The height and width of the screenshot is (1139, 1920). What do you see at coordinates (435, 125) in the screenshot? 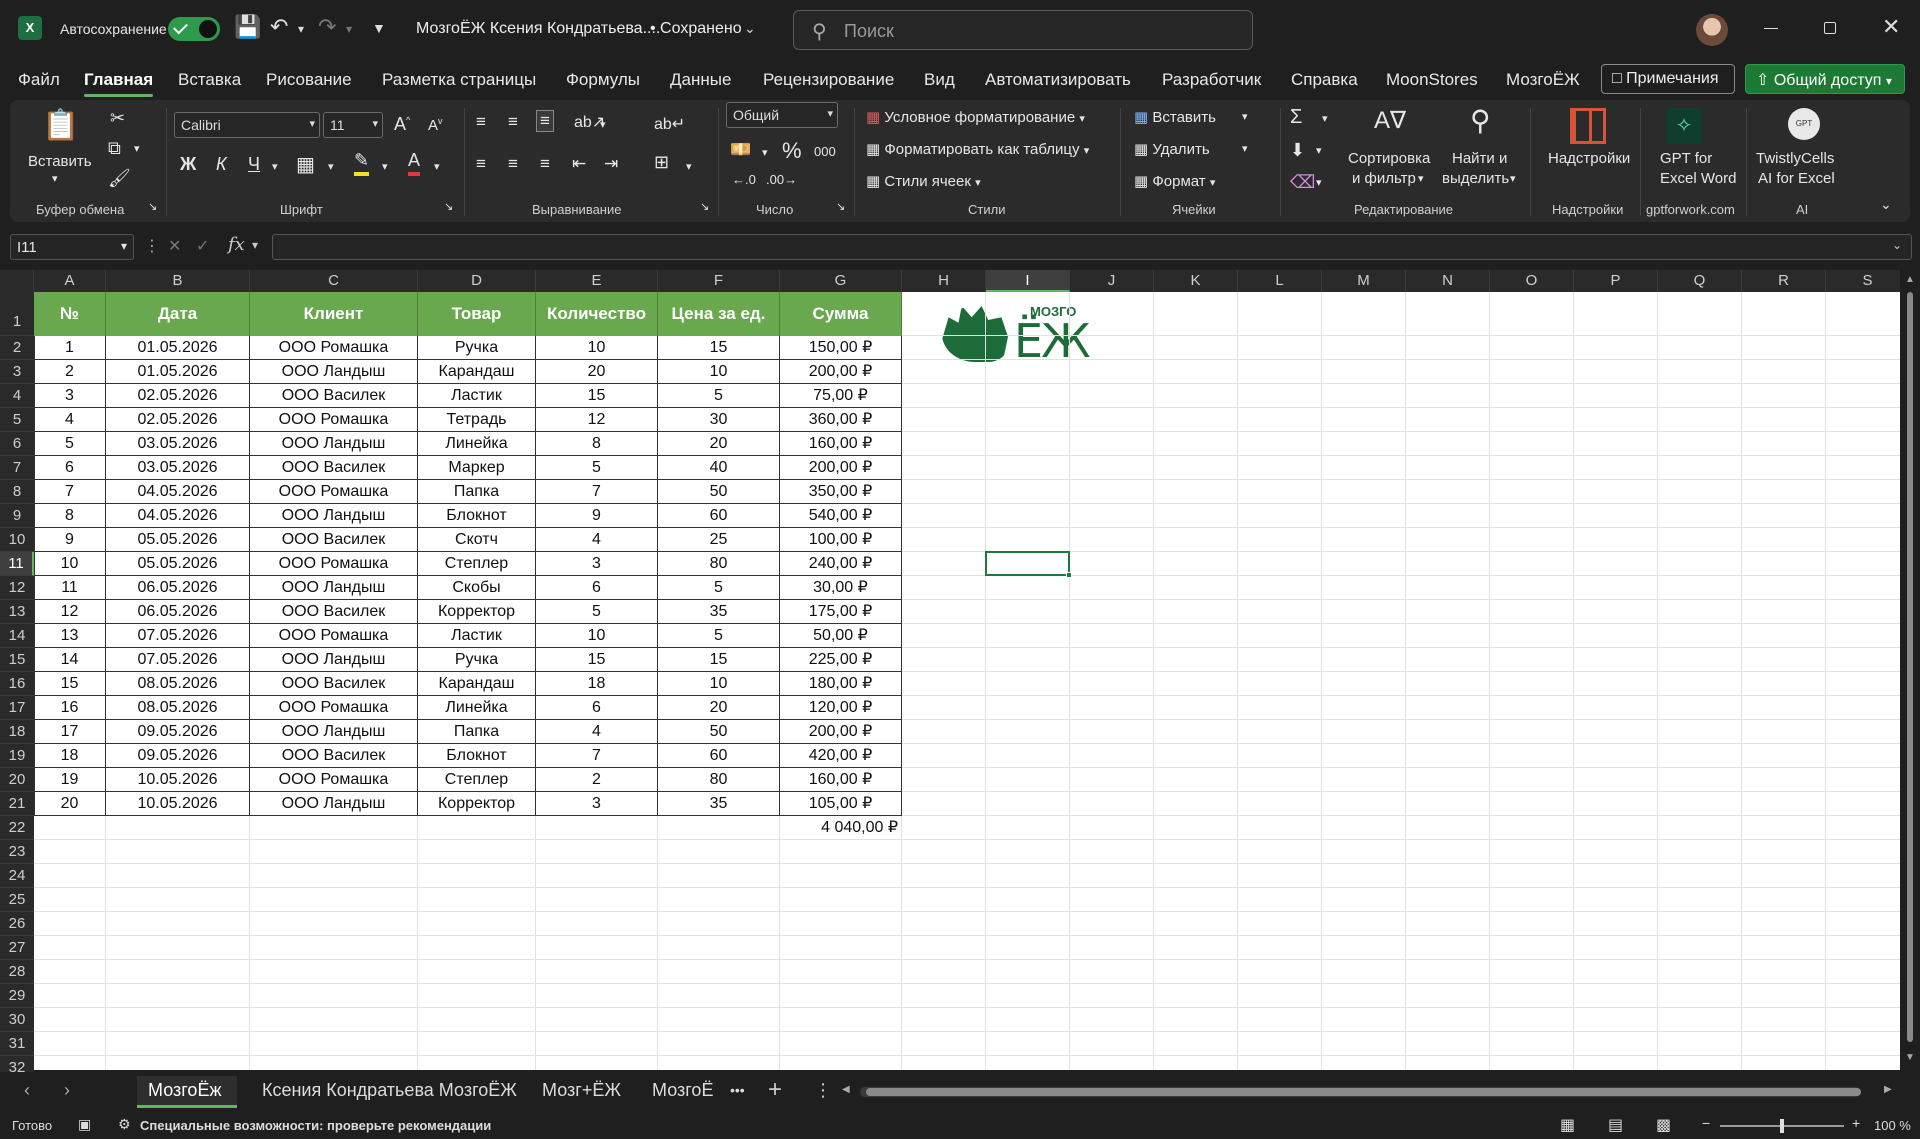
I see `decrease-font-icon: Av` at bounding box center [435, 125].